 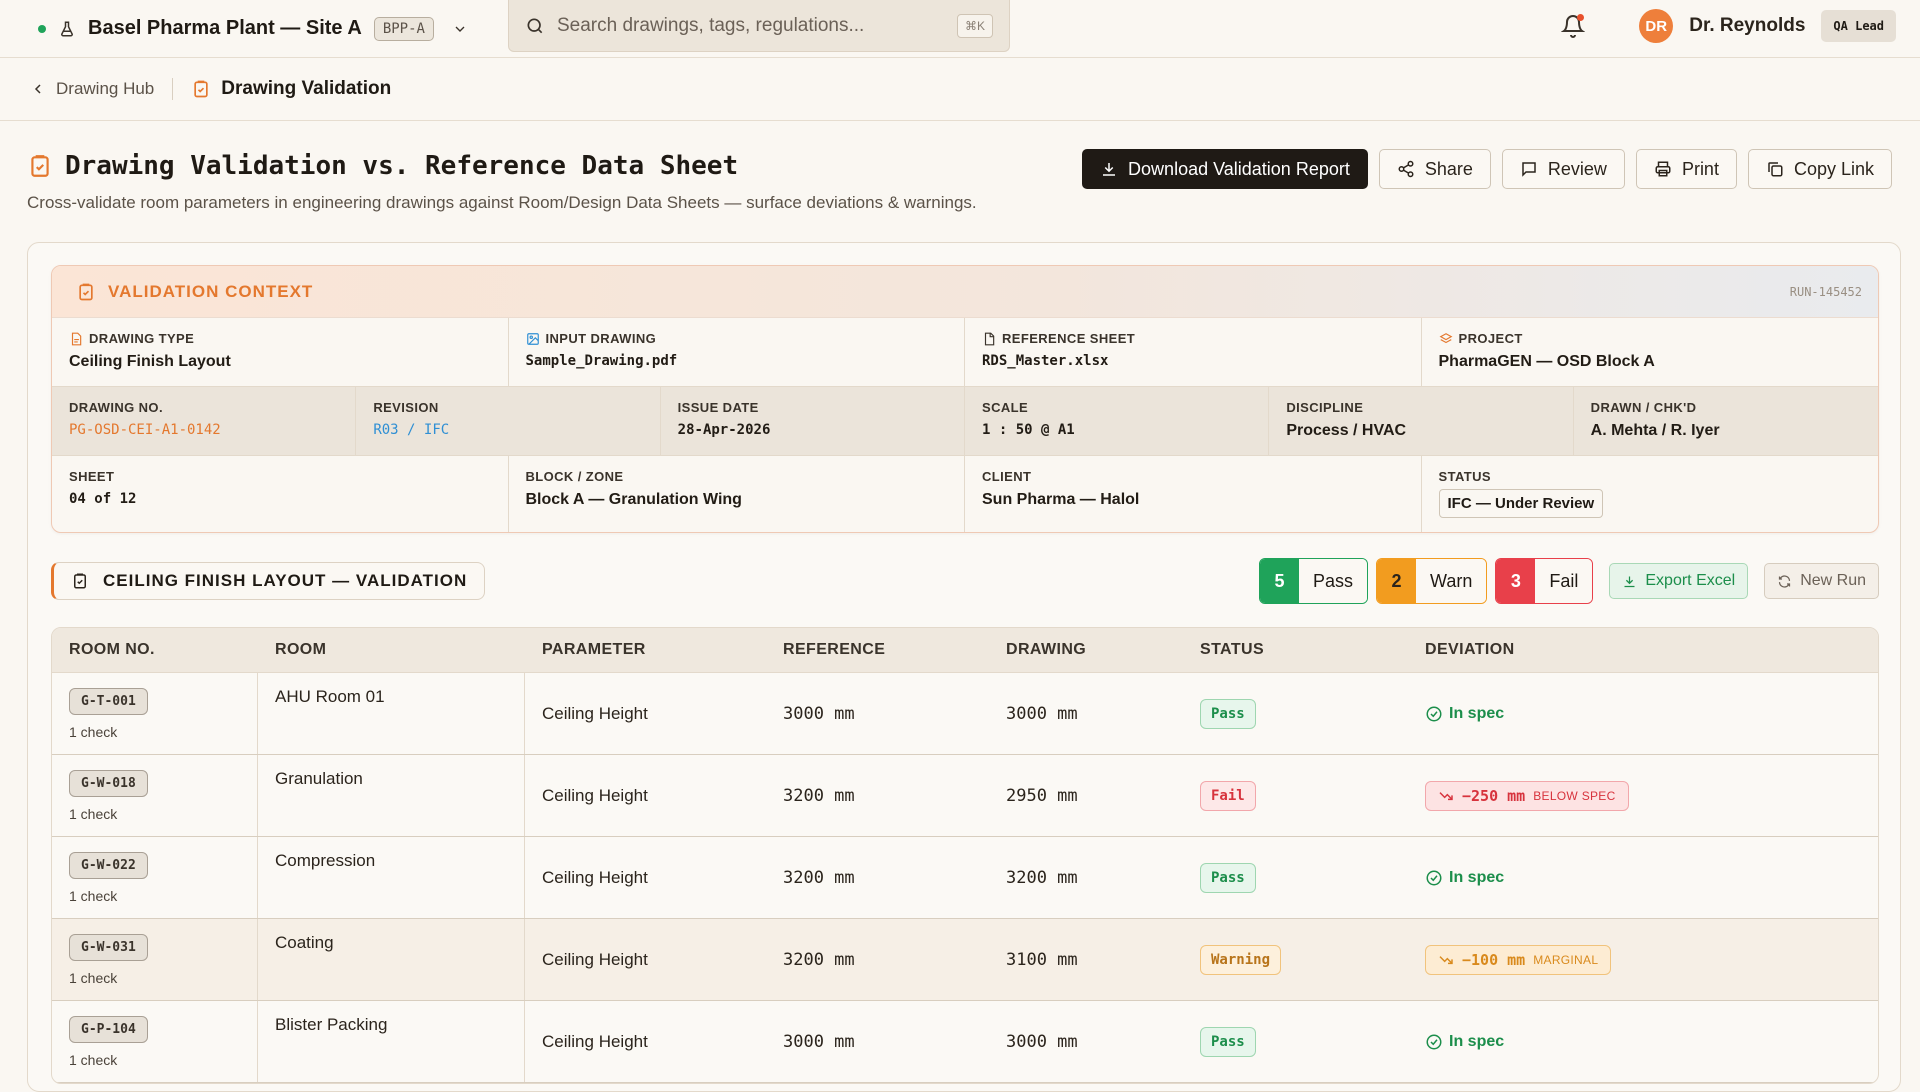 I want to click on reference-sheet-value: RDS_Master.xlsx, so click(x=1193, y=361).